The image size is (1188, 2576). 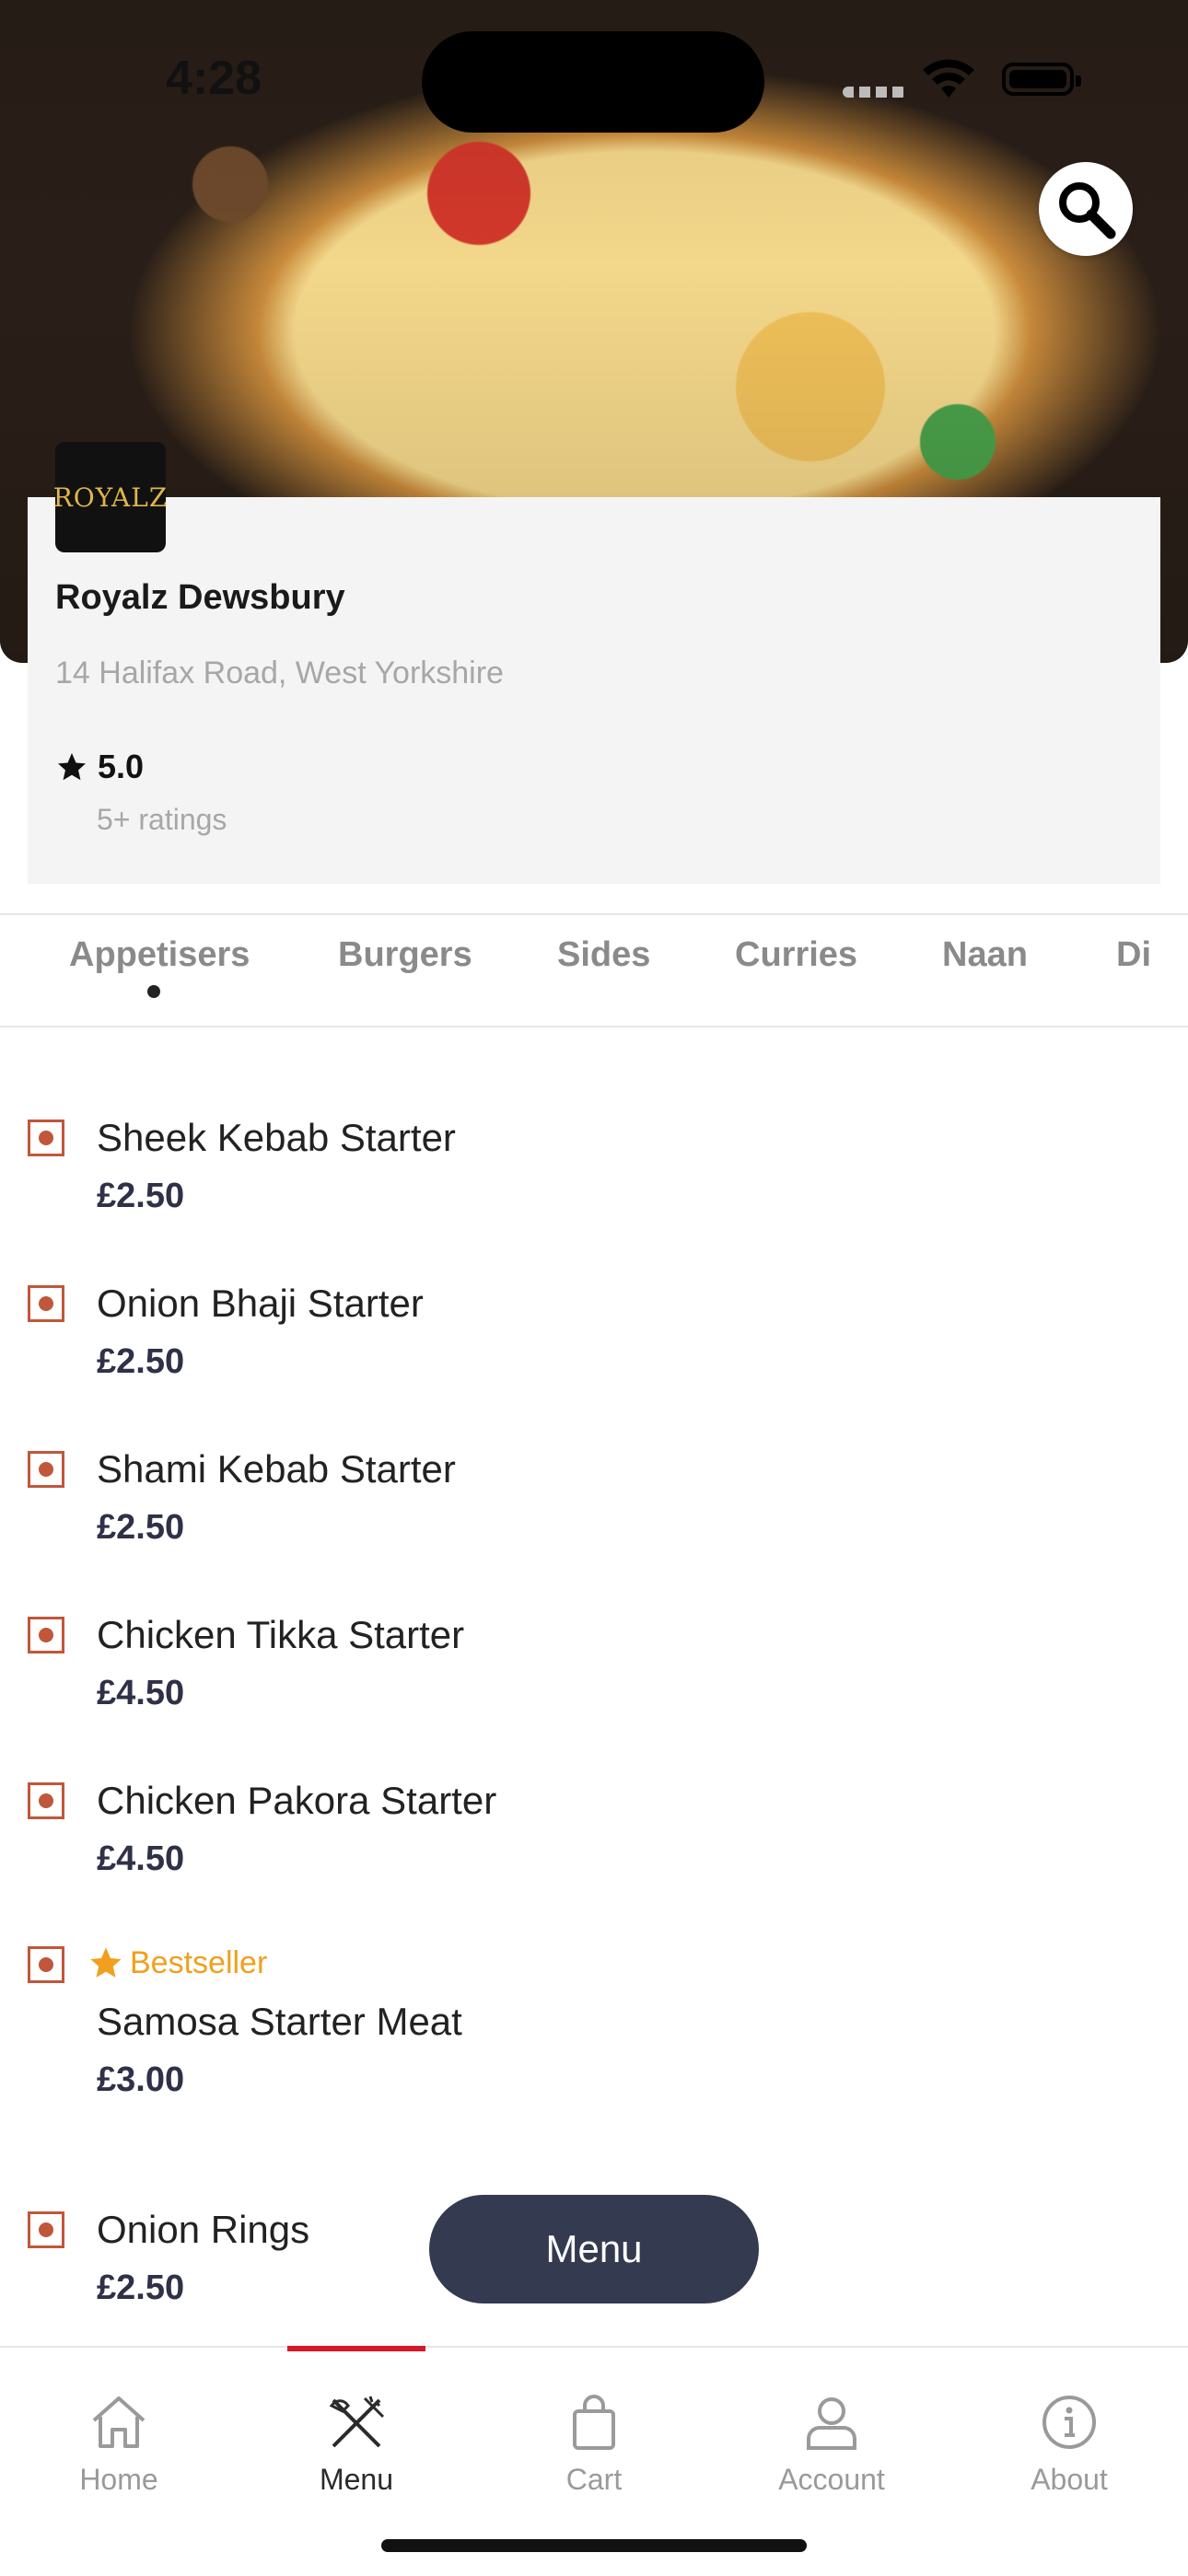 I want to click on battery-icon, so click(x=1041, y=79).